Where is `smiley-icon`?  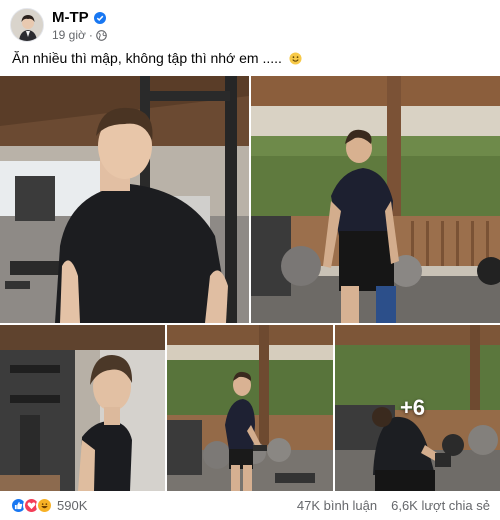 smiley-icon is located at coordinates (295, 58).